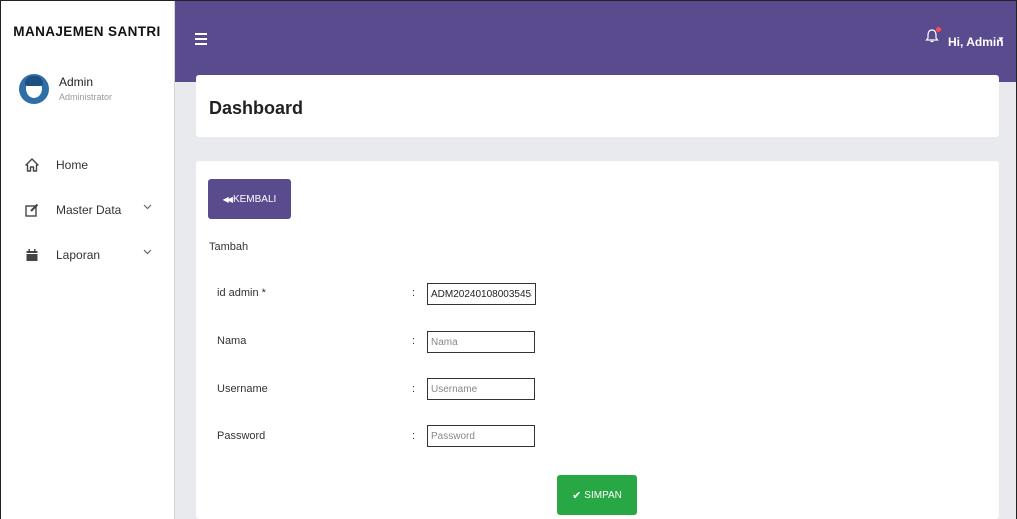  What do you see at coordinates (596, 41) in the screenshot?
I see `top-navbar: Hi, Admin ▼` at bounding box center [596, 41].